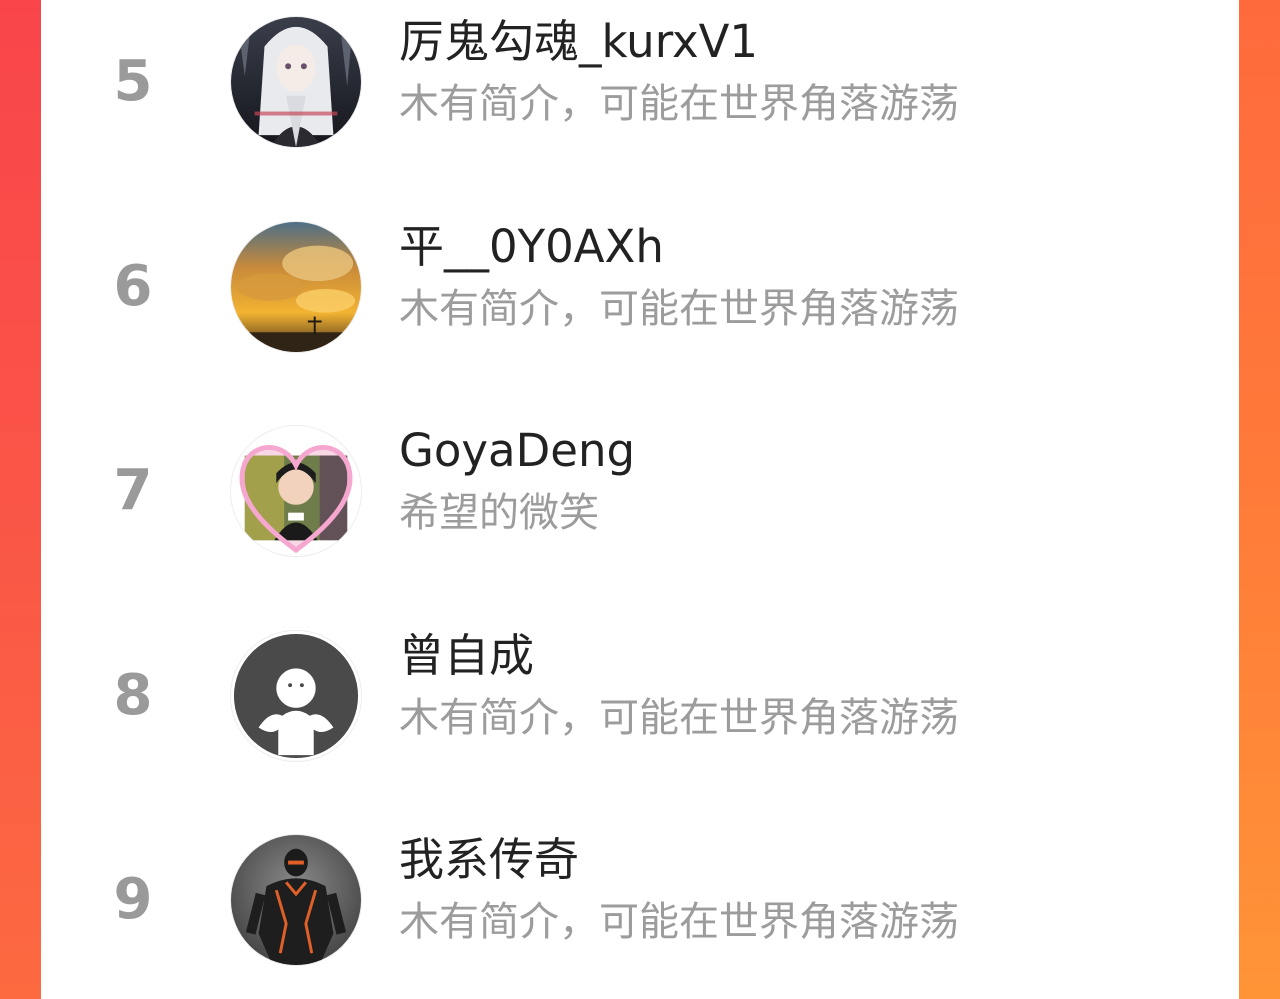 Image resolution: width=1280 pixels, height=999 pixels. I want to click on rank-number: 7, so click(133, 490).